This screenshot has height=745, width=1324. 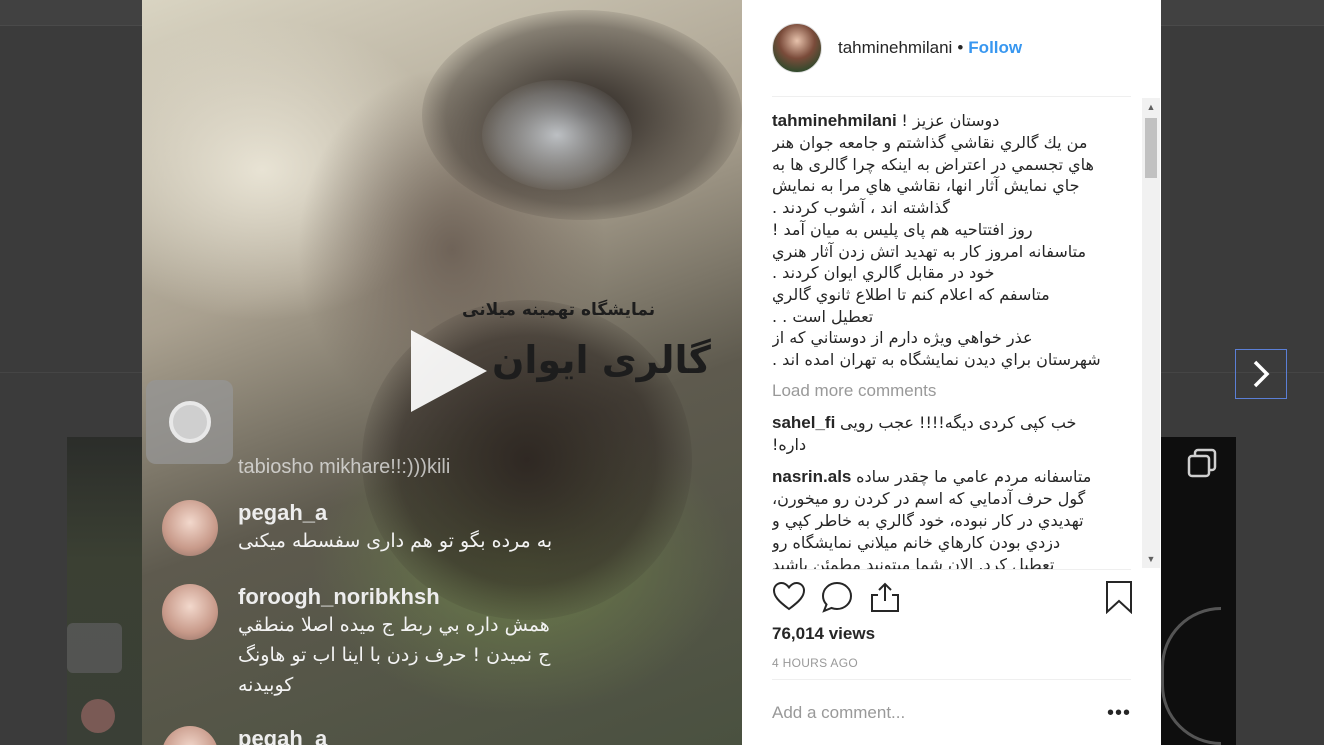 What do you see at coordinates (98, 716) in the screenshot?
I see `background-avatar` at bounding box center [98, 716].